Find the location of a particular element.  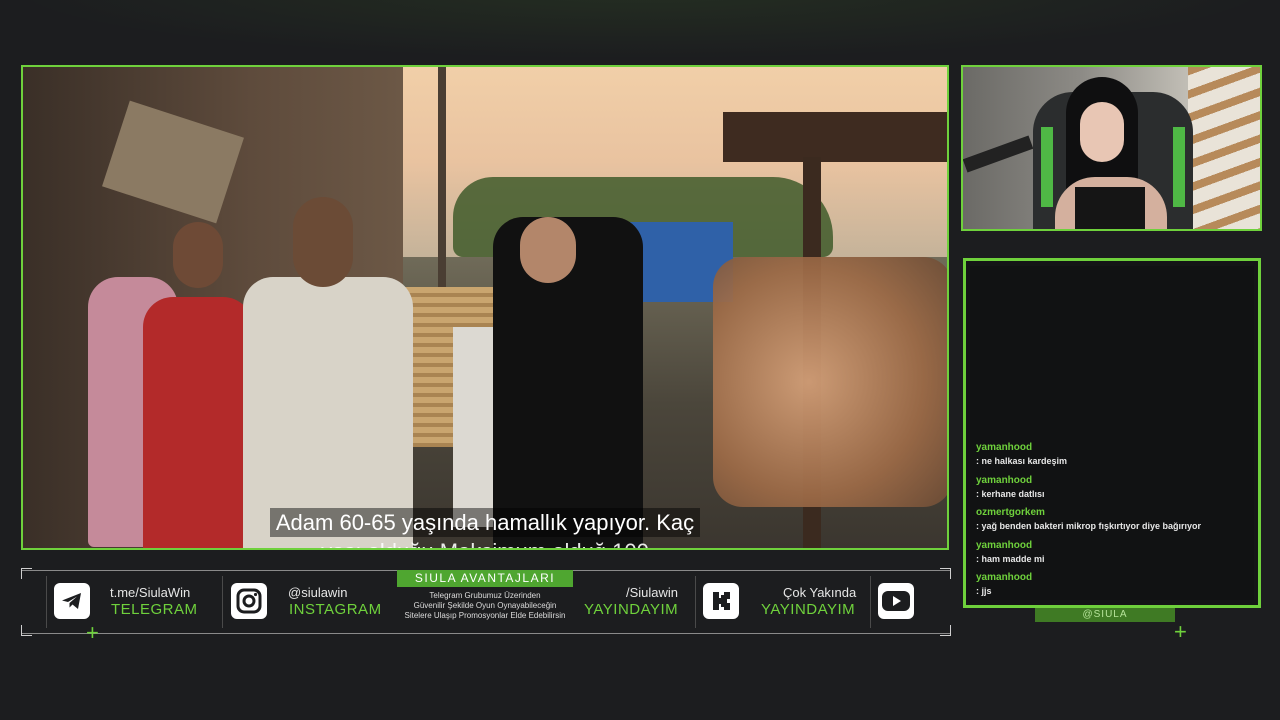

telegram-label: TELEGRAM is located at coordinates (154, 609).